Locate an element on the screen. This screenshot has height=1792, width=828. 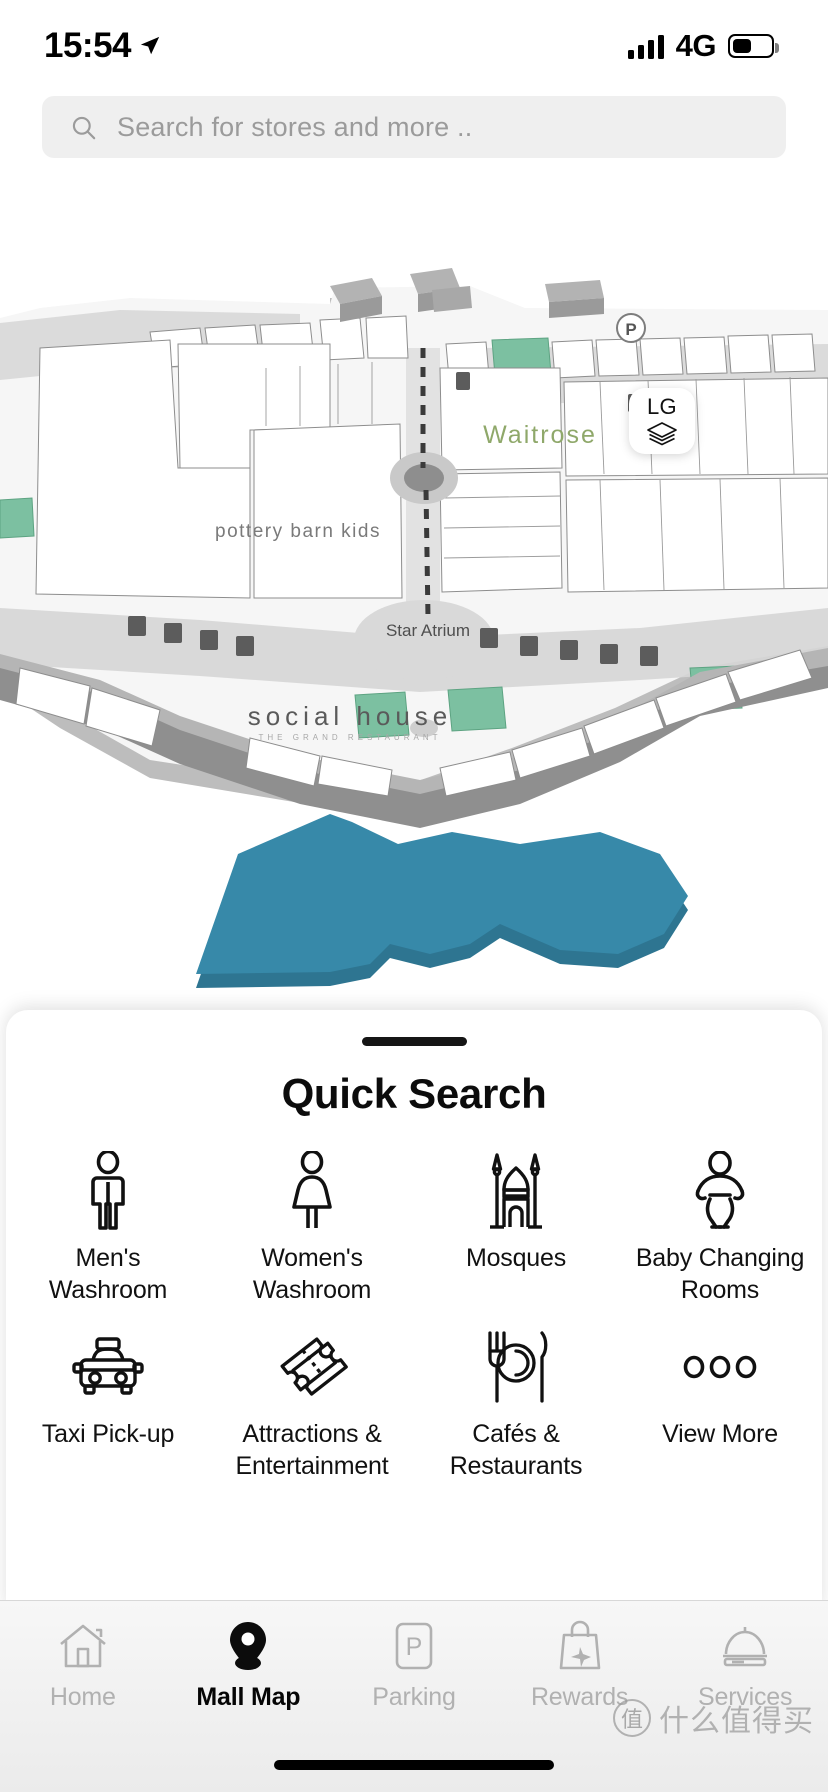
quick-search-item-womens-washroom: Women's Washroom is located at coordinates (312, 1227).